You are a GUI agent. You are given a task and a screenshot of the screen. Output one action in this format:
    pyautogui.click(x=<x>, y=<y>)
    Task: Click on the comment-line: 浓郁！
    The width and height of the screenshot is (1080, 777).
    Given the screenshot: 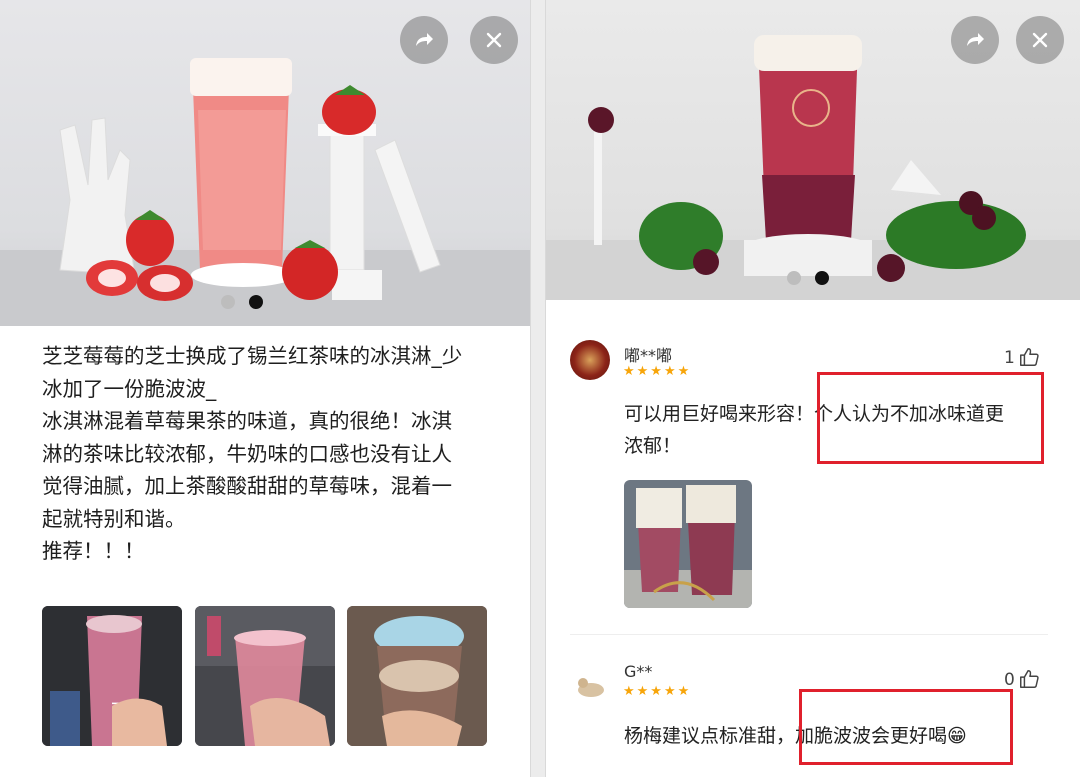 What is the action you would take?
    pyautogui.click(x=653, y=446)
    